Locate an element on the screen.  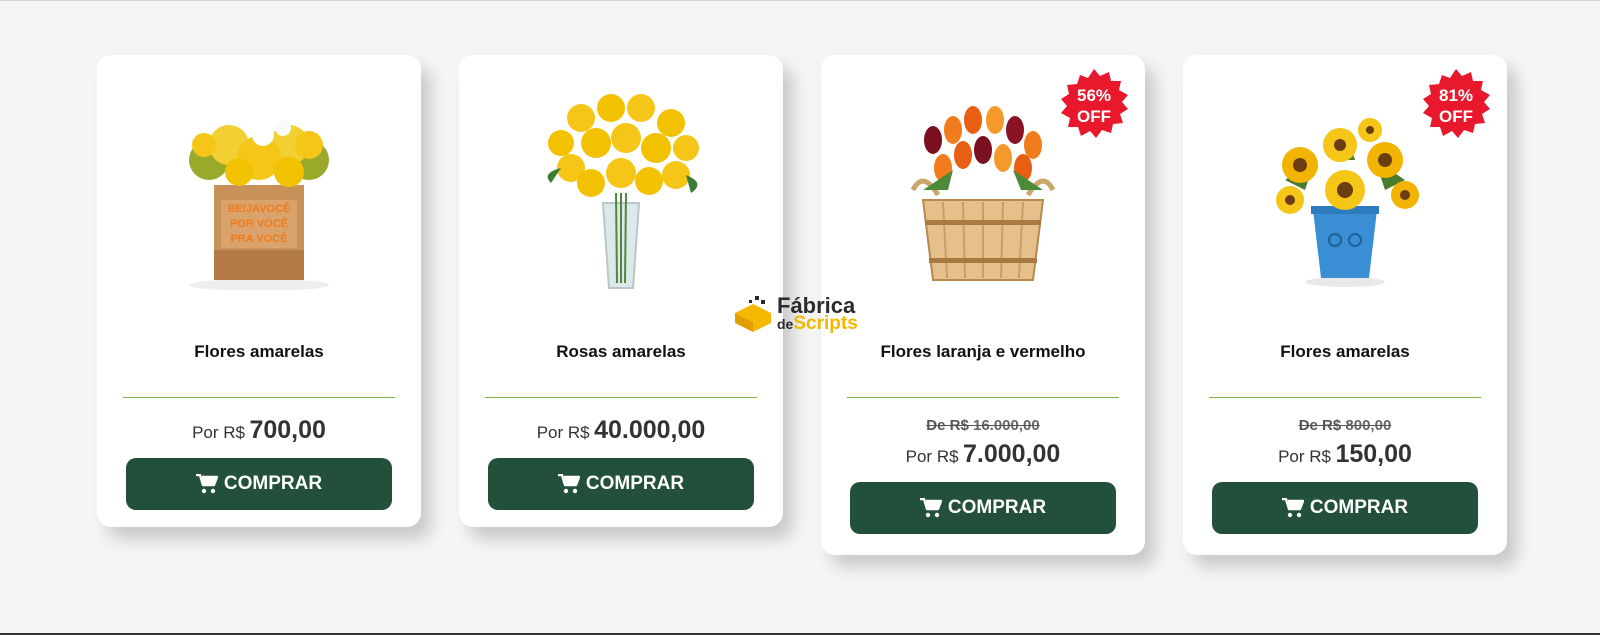
product-price: Por R$ 40.000,00 is located at coordinates (621, 430).